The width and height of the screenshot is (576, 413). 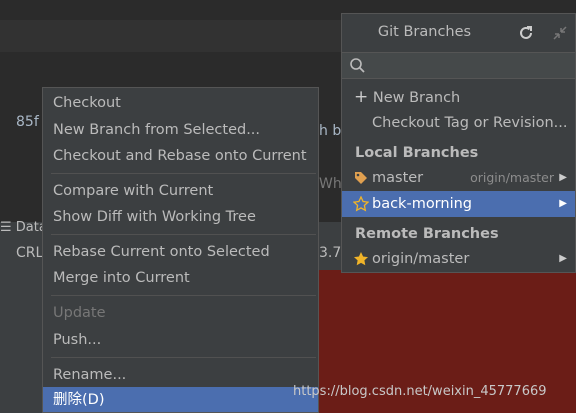 I want to click on branch-item-back-morning: back-morning ▶, so click(x=458, y=204).